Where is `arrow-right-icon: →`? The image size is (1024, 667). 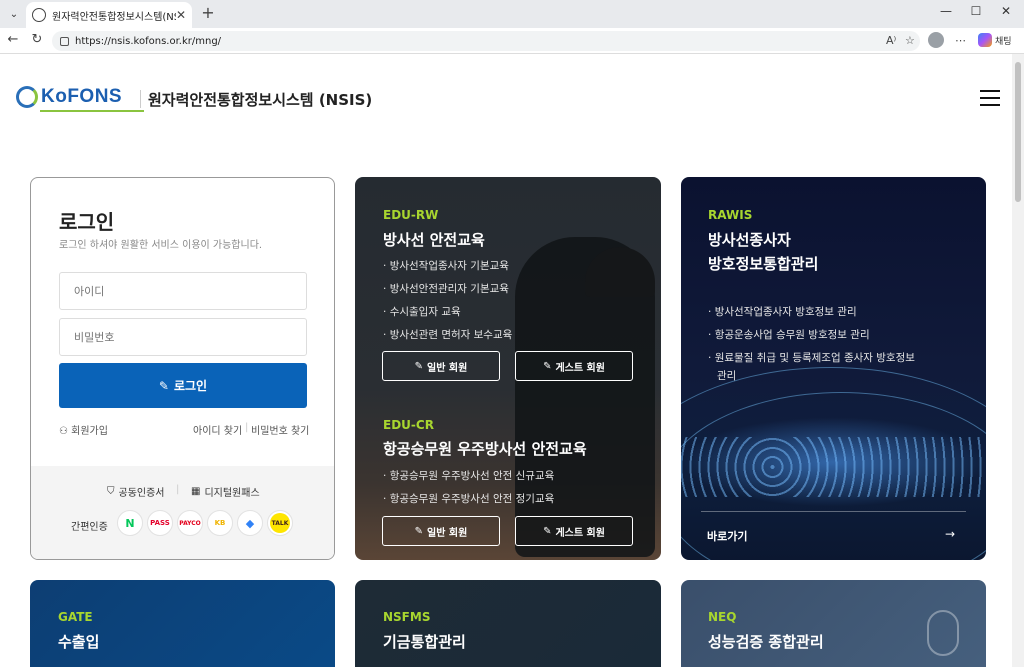
arrow-right-icon: → is located at coordinates (950, 534).